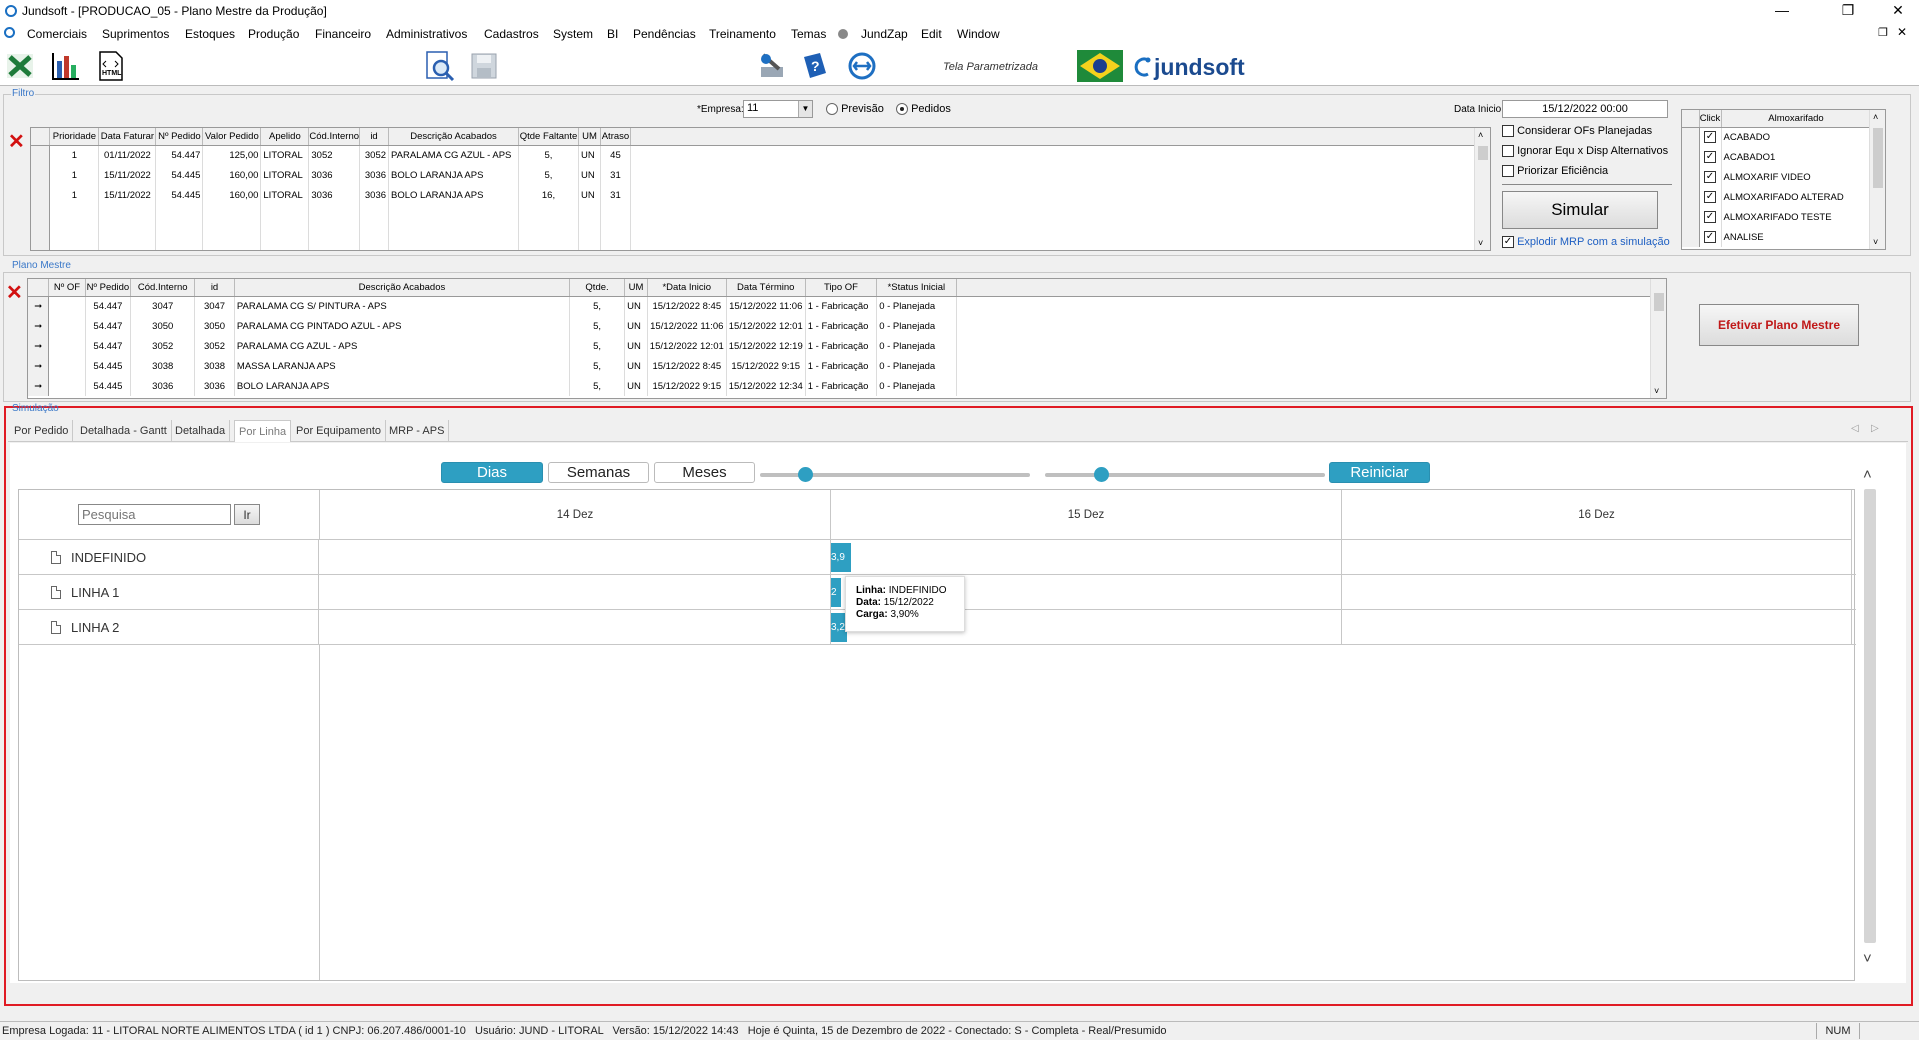 The width and height of the screenshot is (1919, 1040). I want to click on menu-edit: Edit, so click(931, 34).